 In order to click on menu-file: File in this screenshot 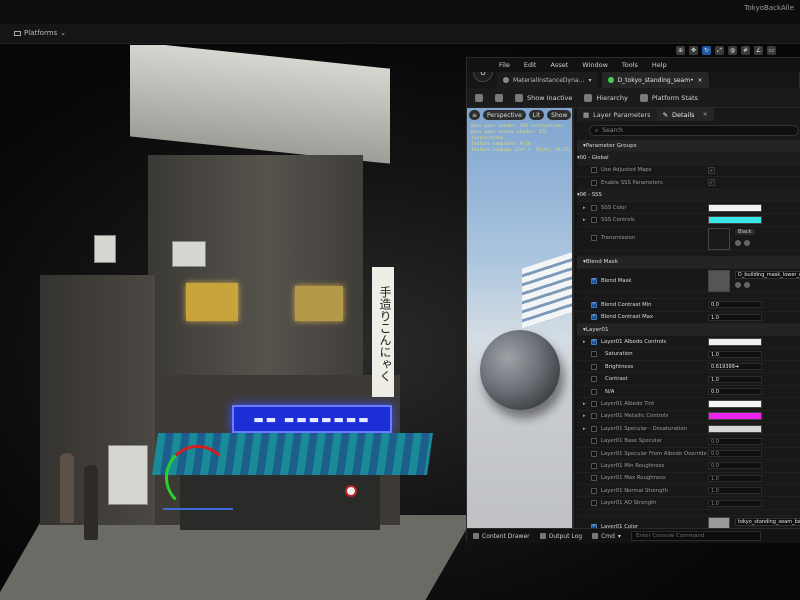, I will do `click(504, 65)`.